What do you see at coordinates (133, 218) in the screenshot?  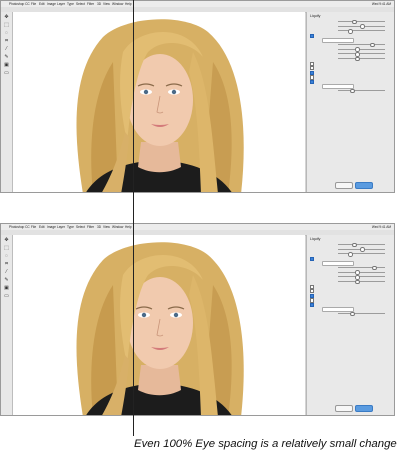 I see `comparison-divider-line` at bounding box center [133, 218].